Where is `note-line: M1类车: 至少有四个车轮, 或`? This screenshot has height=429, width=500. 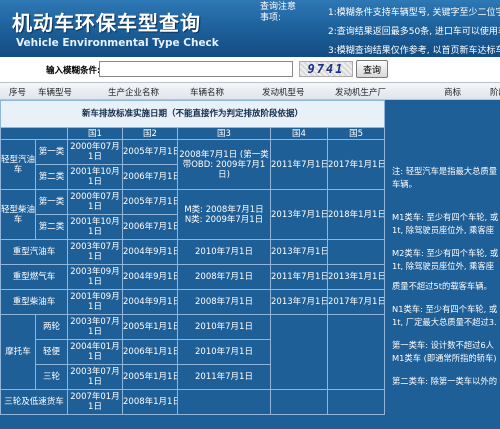 note-line: M1类车: 至少有四个车轮, 或 is located at coordinates (445, 217).